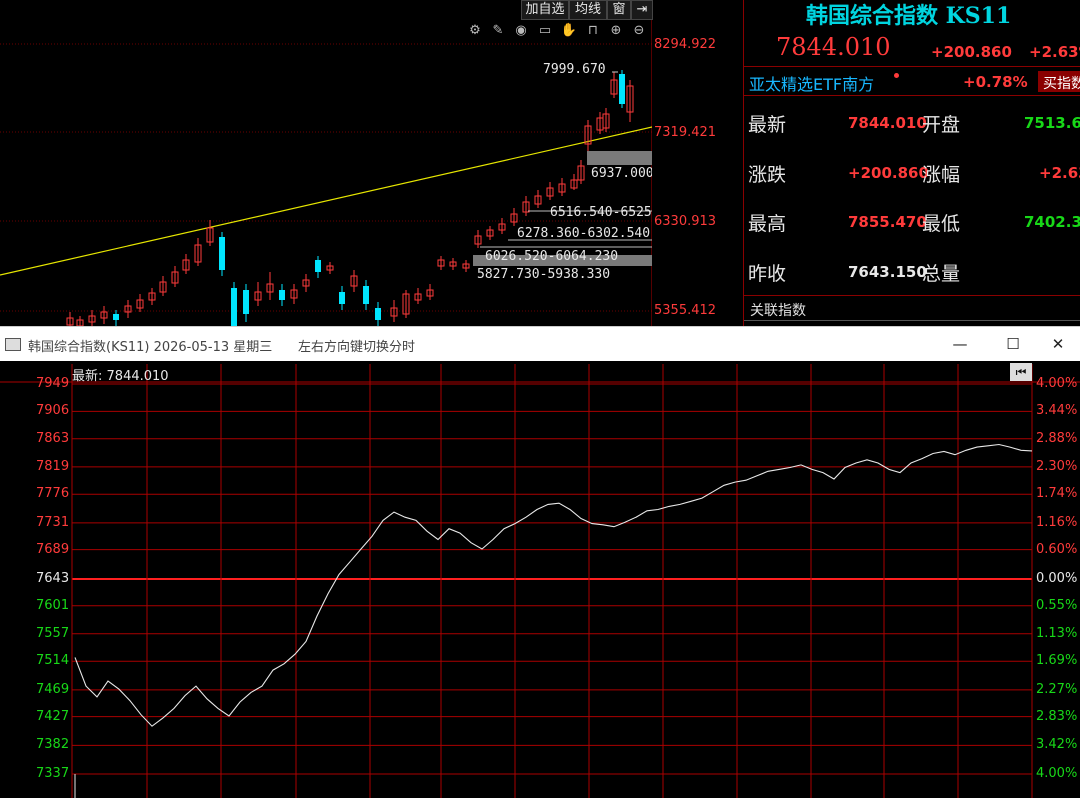 The width and height of the screenshot is (1080, 798). Describe the element at coordinates (150, 347) in the screenshot. I see `window-title: 韩国综合指数(KS11) 2026-05-13 星期三` at that location.